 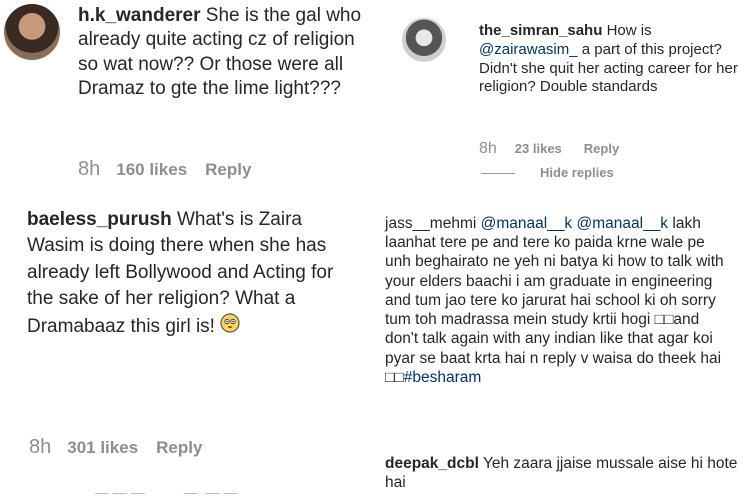 What do you see at coordinates (139, 15) in the screenshot?
I see `comment-username: h.k_wanderer` at bounding box center [139, 15].